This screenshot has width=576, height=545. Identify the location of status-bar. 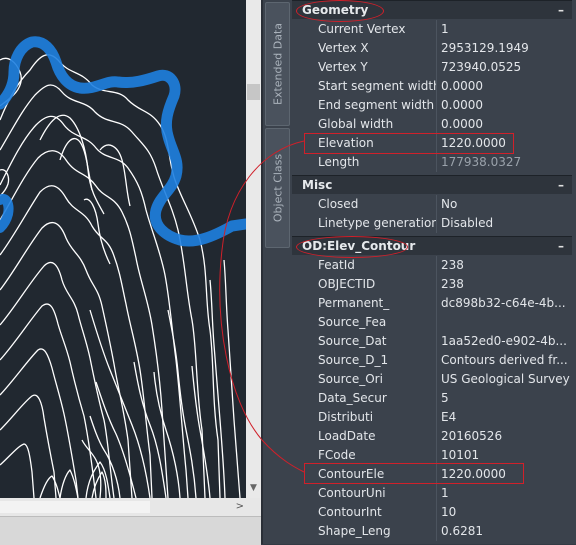
(130, 530).